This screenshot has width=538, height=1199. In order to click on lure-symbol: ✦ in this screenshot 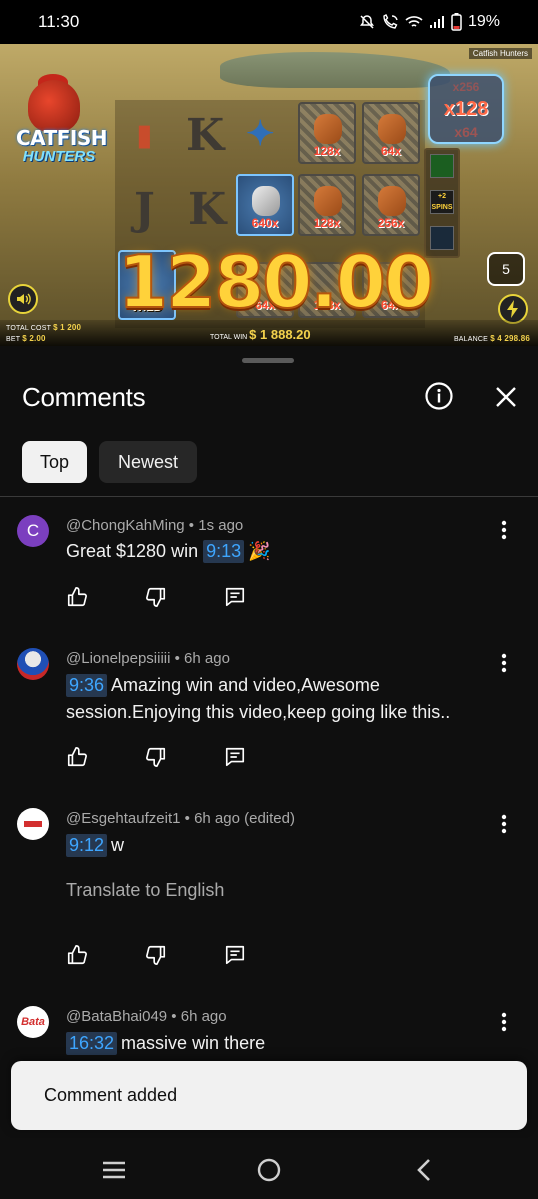, I will do `click(260, 134)`.